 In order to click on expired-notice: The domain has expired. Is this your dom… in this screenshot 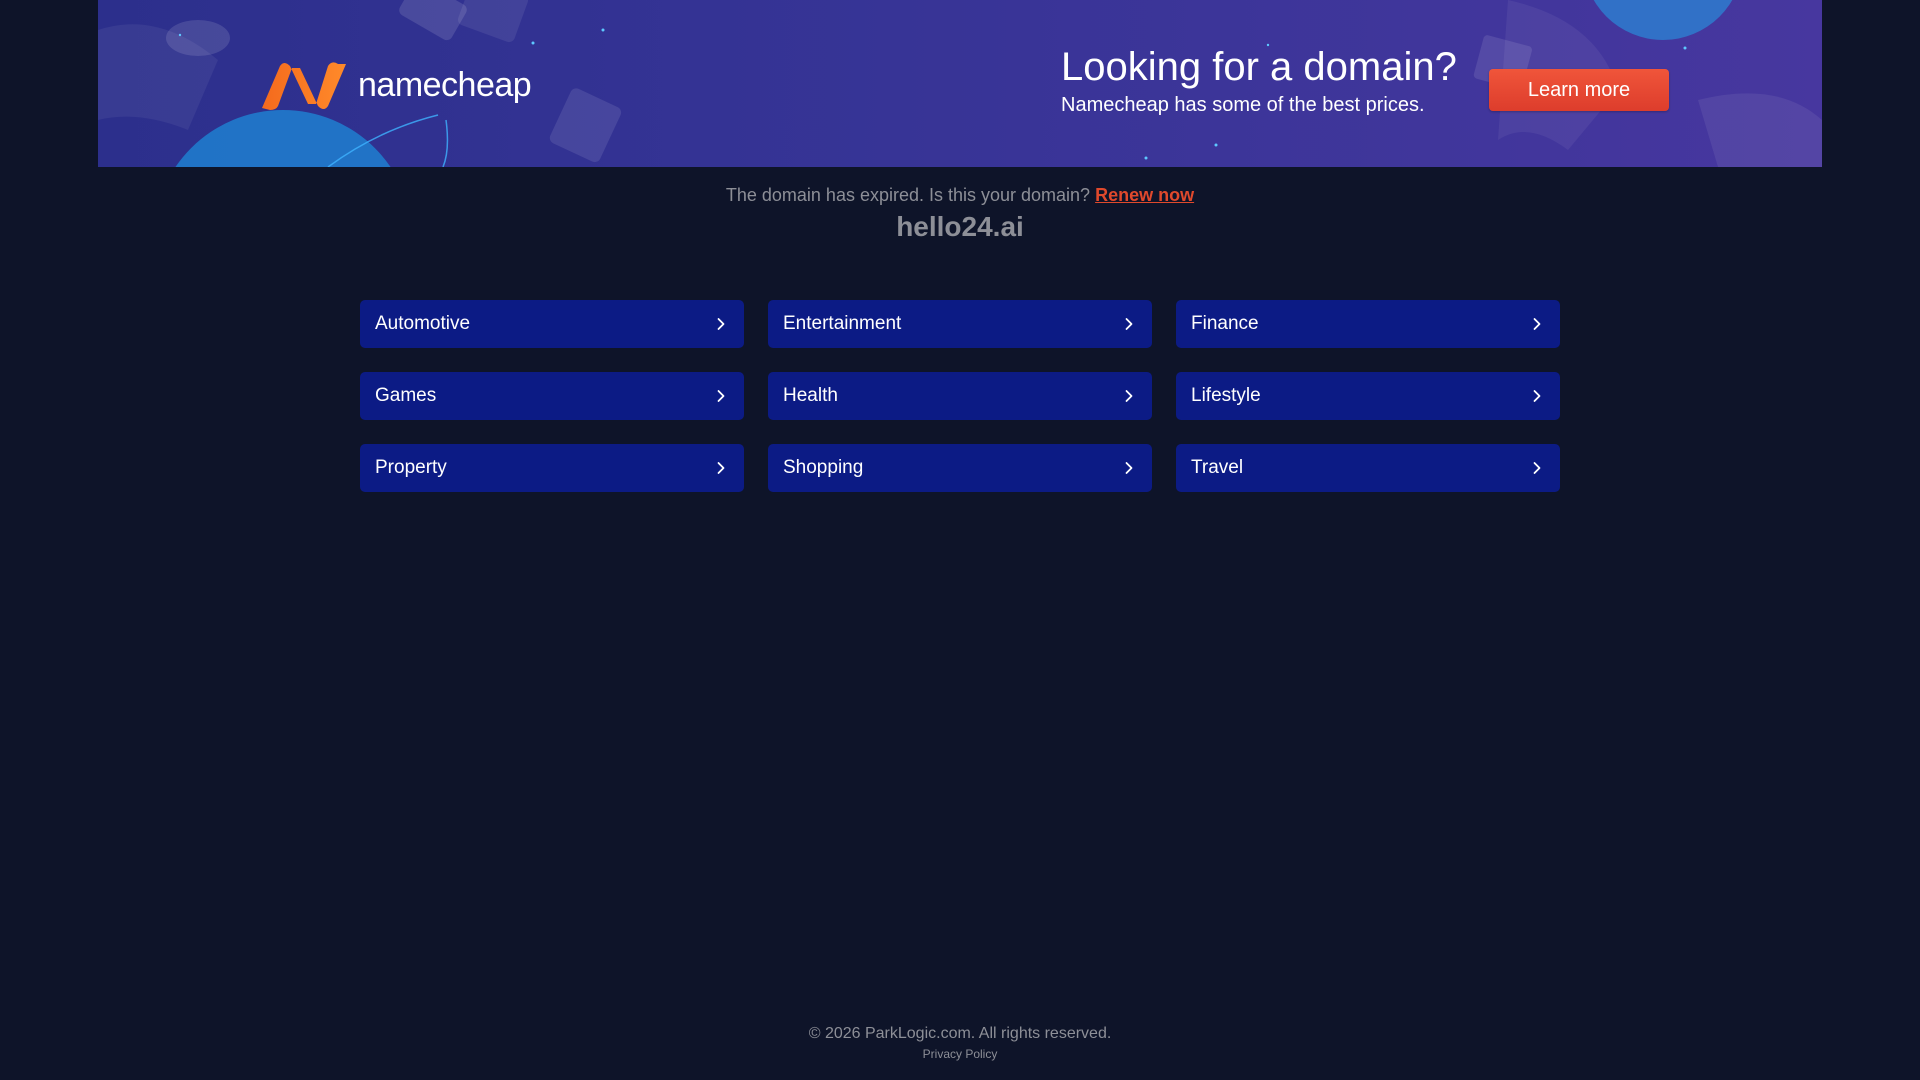, I will do `click(960, 195)`.